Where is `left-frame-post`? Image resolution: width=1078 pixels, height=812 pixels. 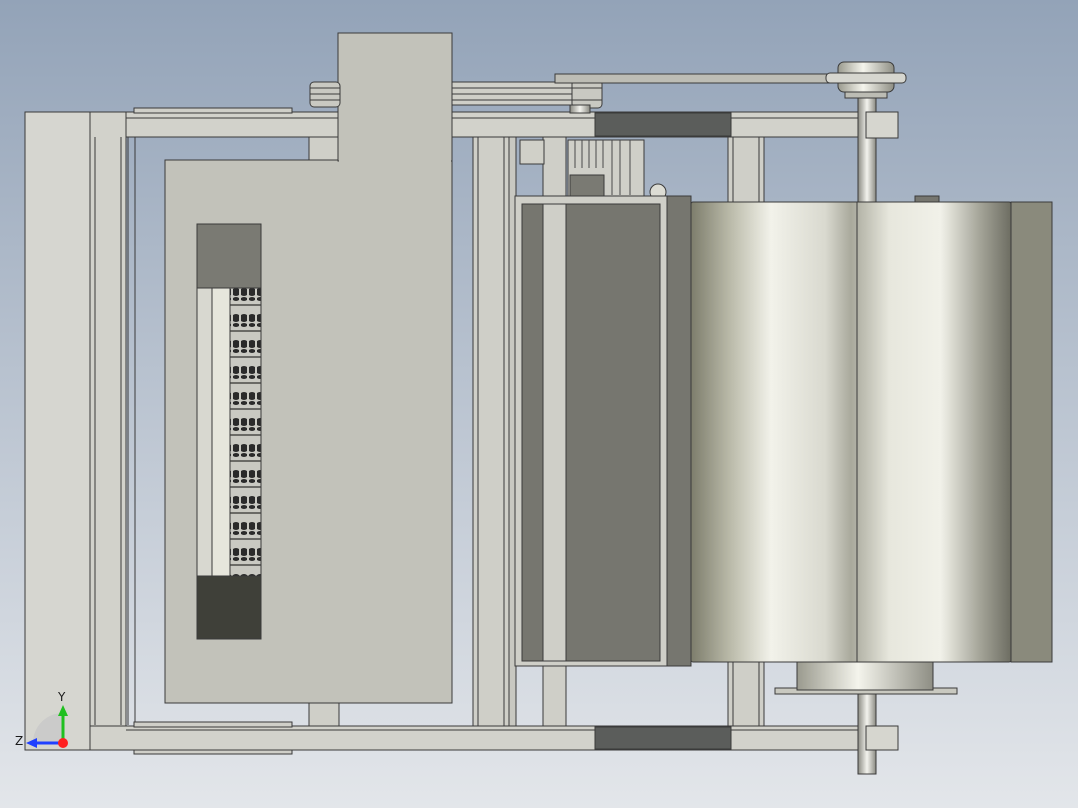 left-frame-post is located at coordinates (57, 431).